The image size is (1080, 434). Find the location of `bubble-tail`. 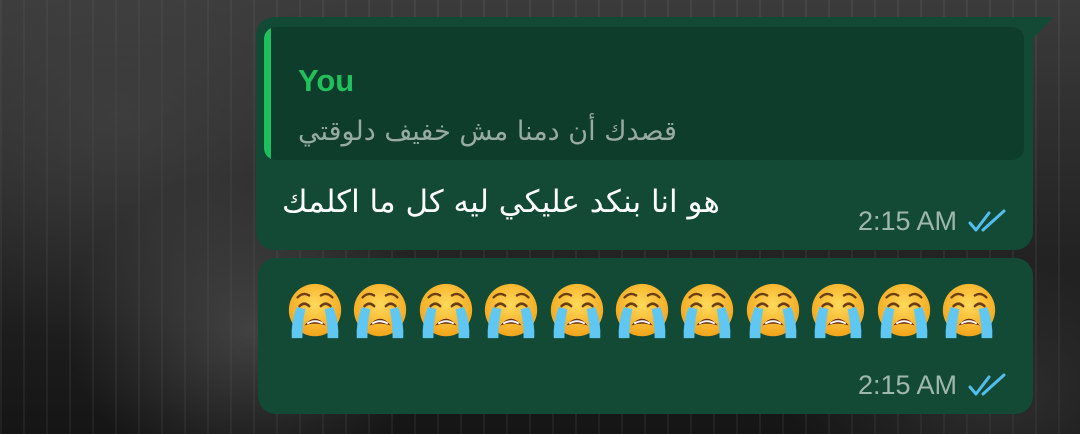

bubble-tail is located at coordinates (1041, 30).